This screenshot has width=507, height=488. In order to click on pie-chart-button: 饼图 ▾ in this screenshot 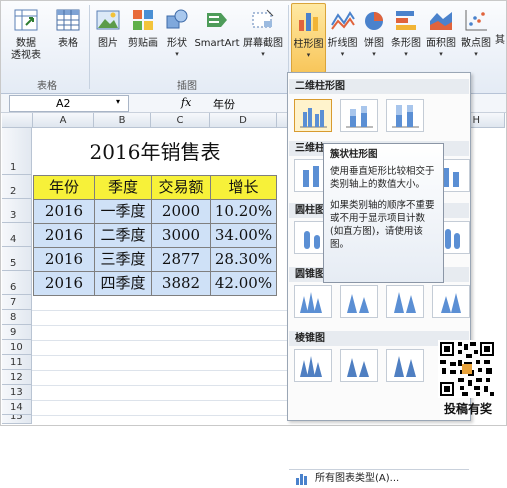, I will do `click(374, 32)`.